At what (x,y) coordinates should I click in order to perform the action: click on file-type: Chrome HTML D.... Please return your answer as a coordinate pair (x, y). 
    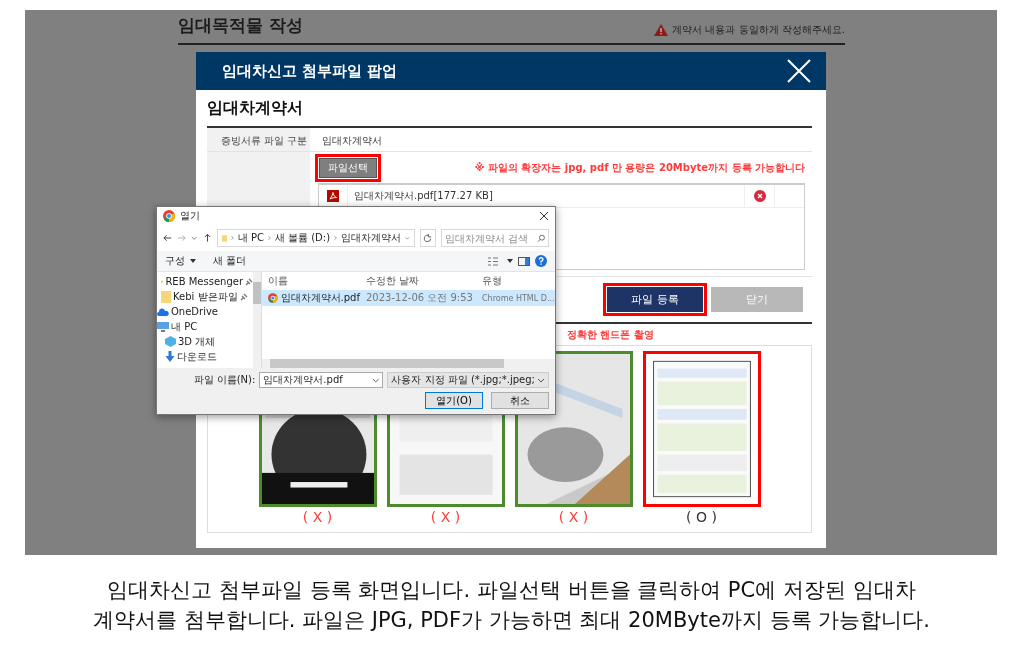
    Looking at the image, I should click on (518, 298).